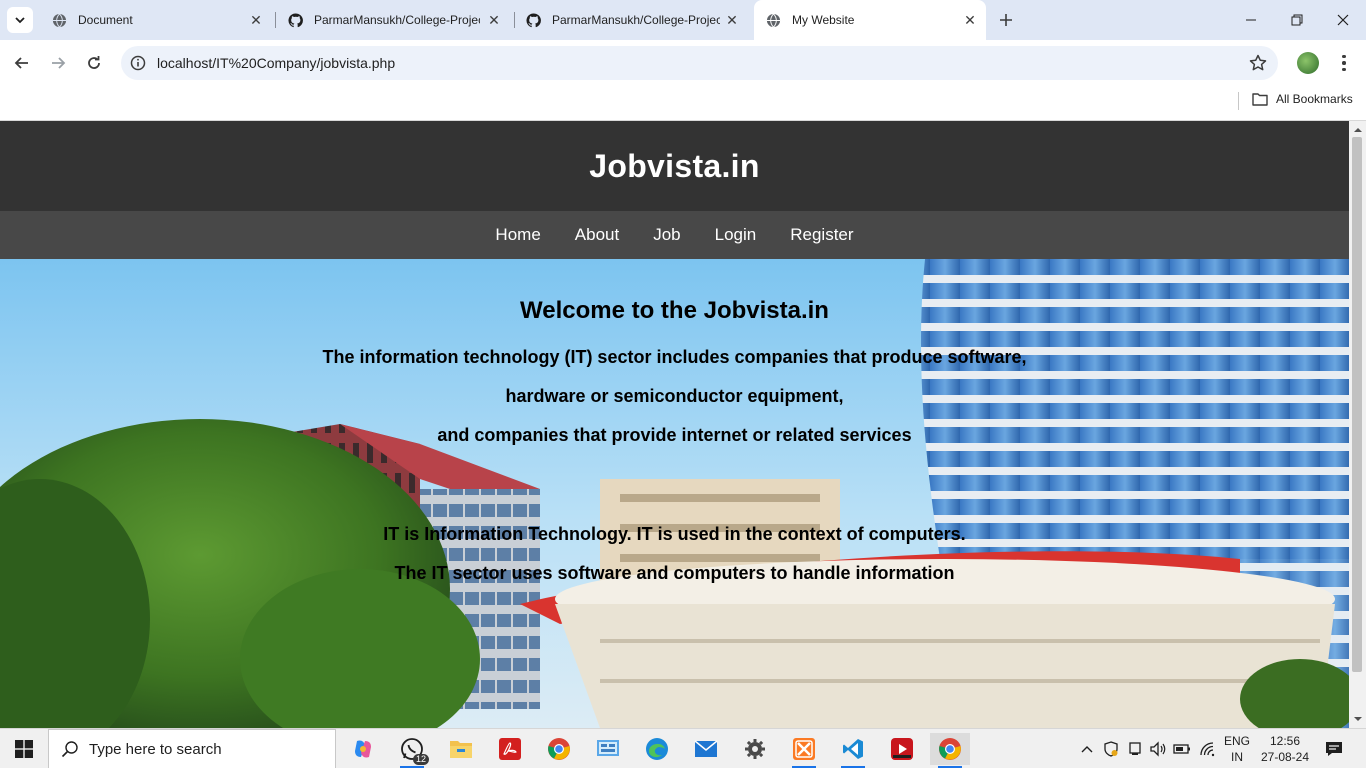 The image size is (1366, 768). Describe the element at coordinates (1158, 748) in the screenshot. I see `volume-icon` at that location.